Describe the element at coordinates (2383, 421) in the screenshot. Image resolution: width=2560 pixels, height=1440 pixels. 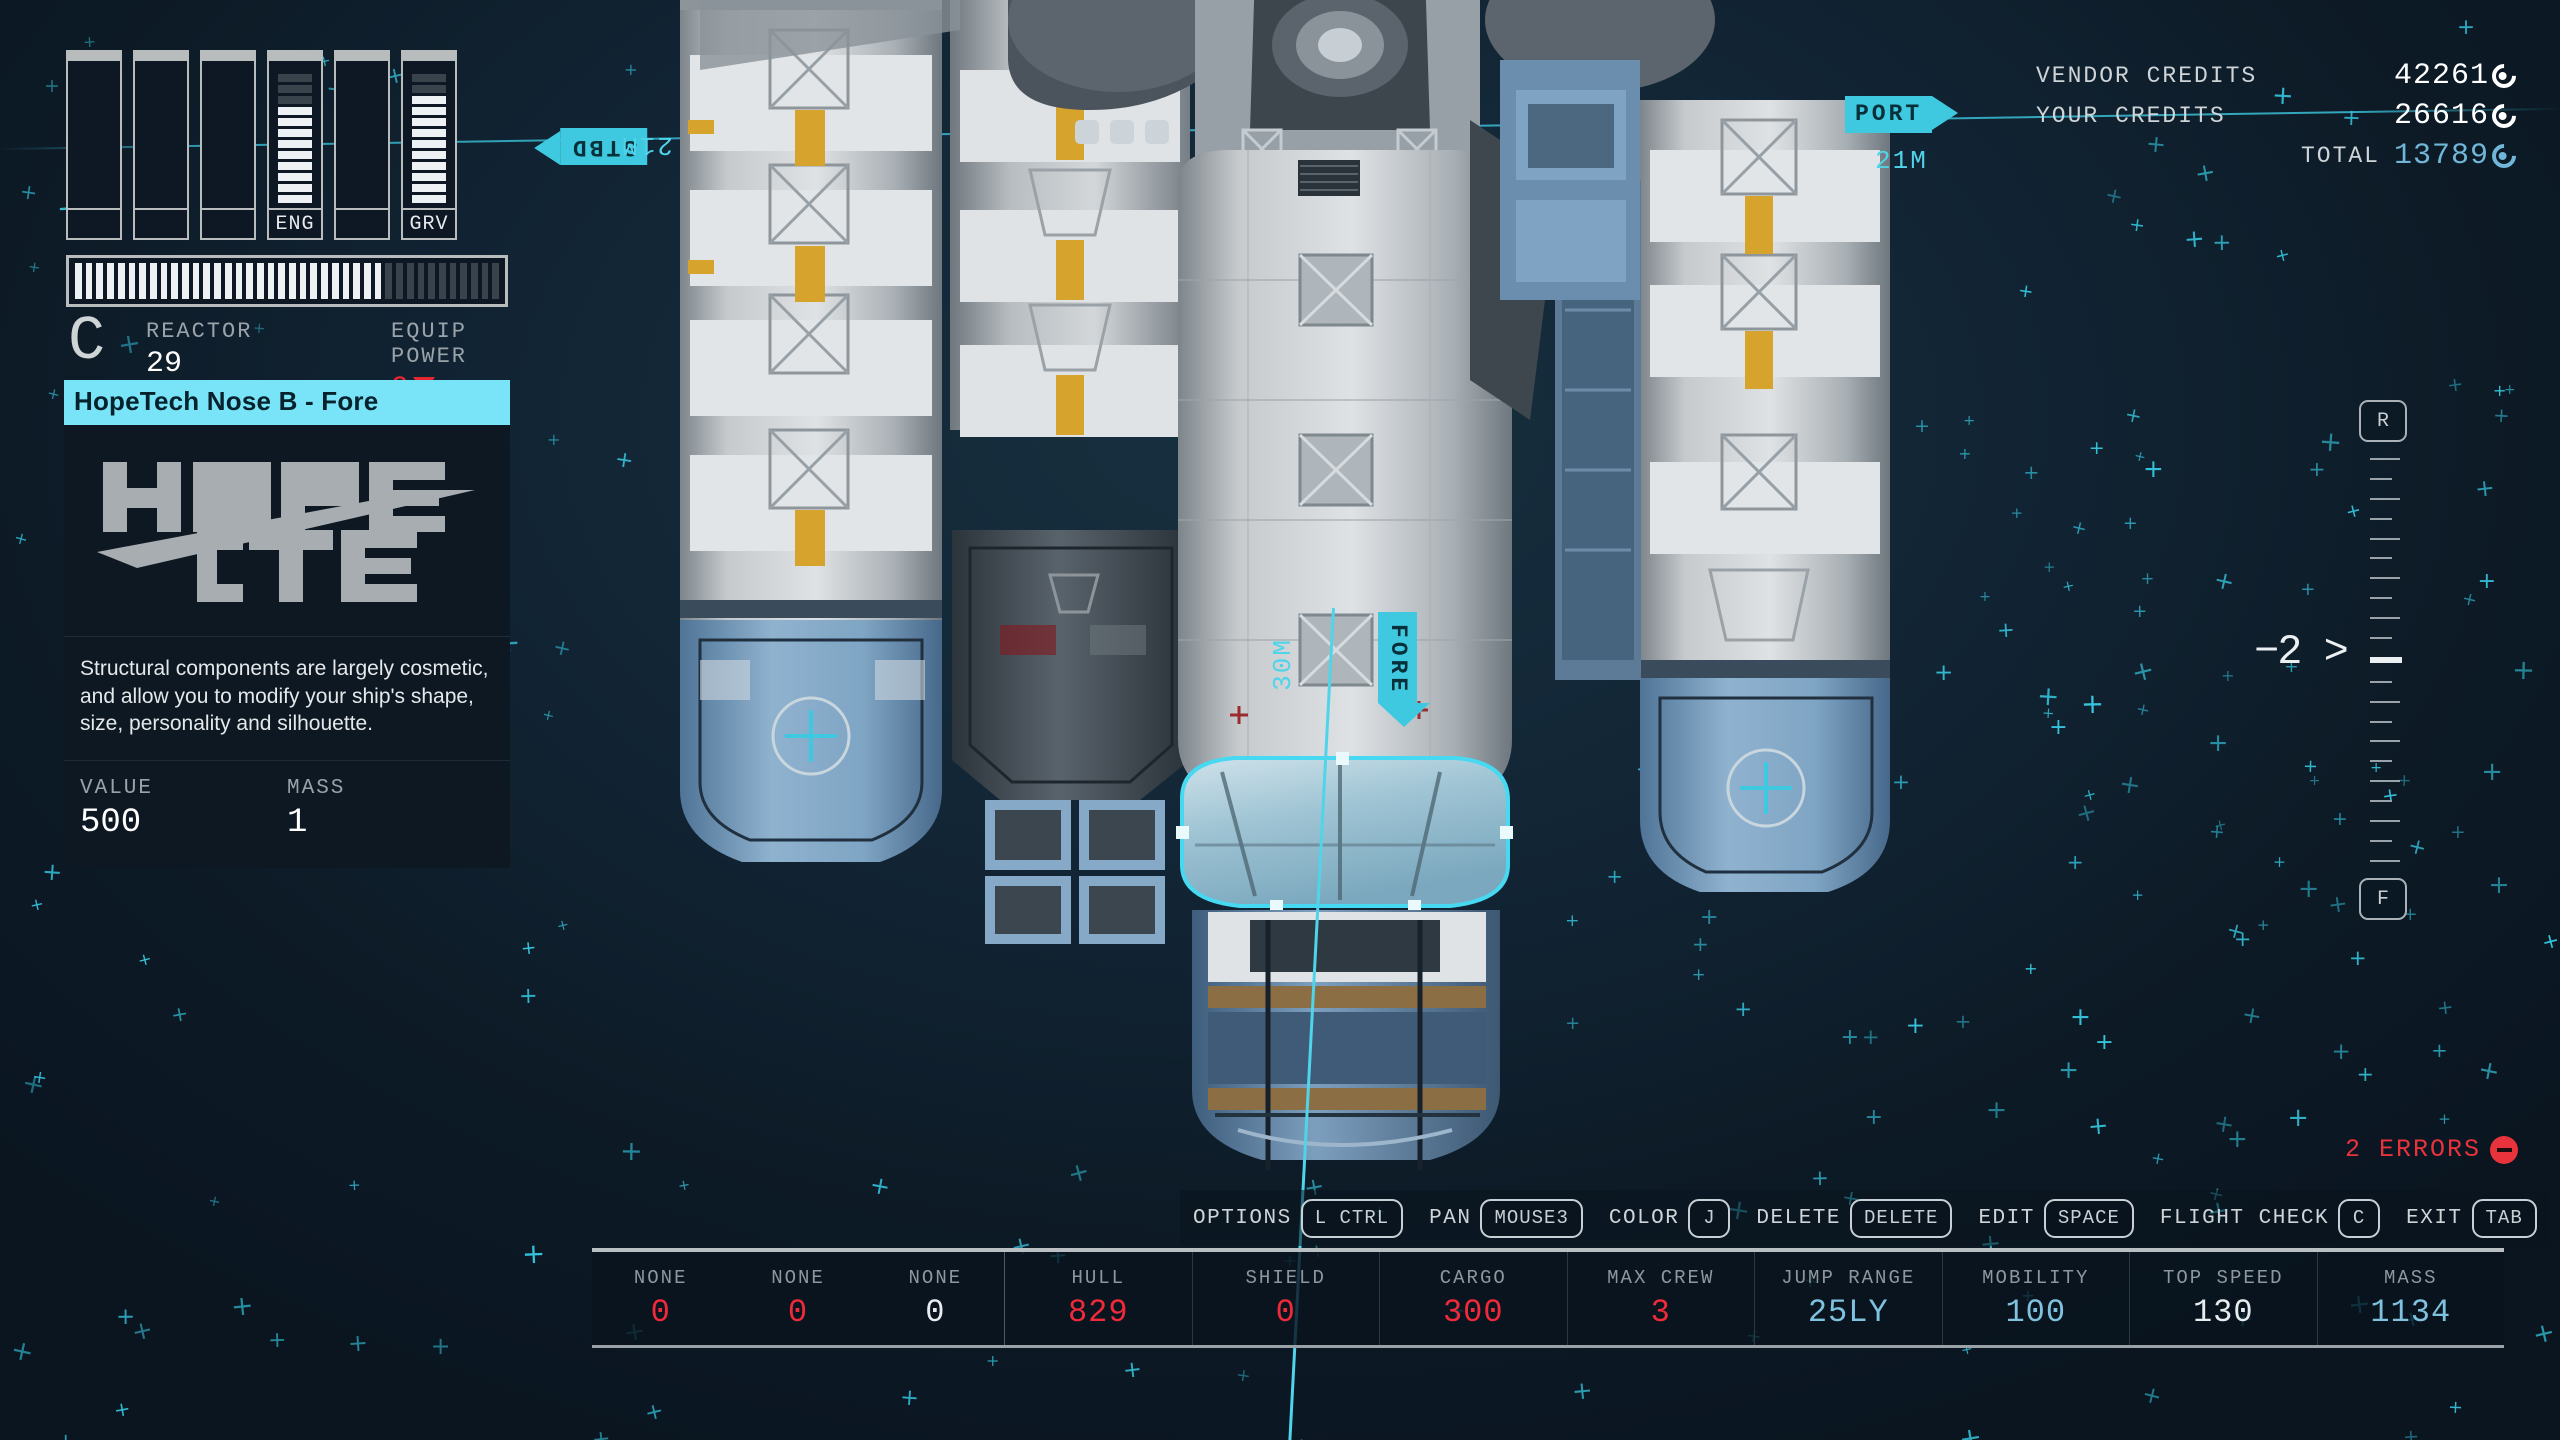
I see `slider-key-up: R` at that location.